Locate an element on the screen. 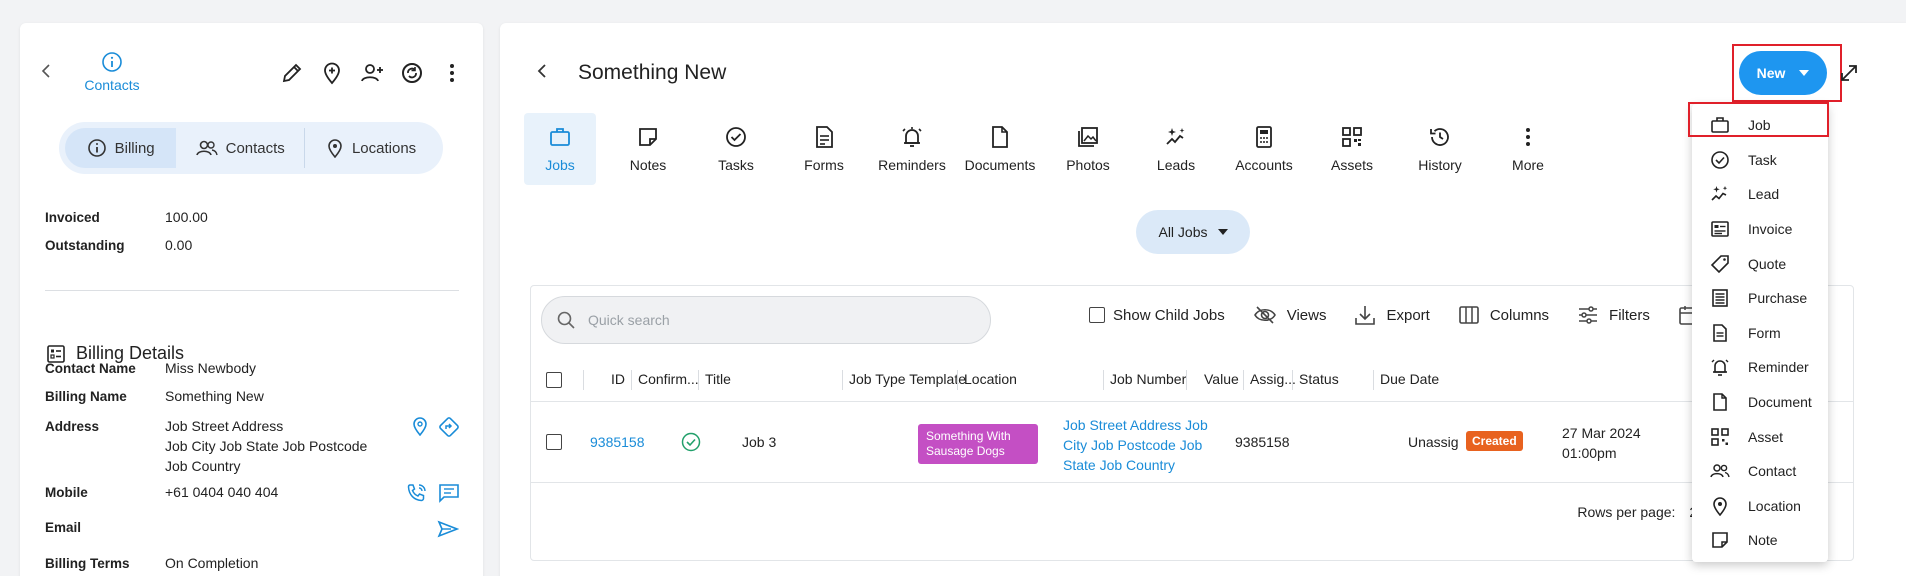 The width and height of the screenshot is (1906, 576). search-field: Quick search is located at coordinates (766, 320).